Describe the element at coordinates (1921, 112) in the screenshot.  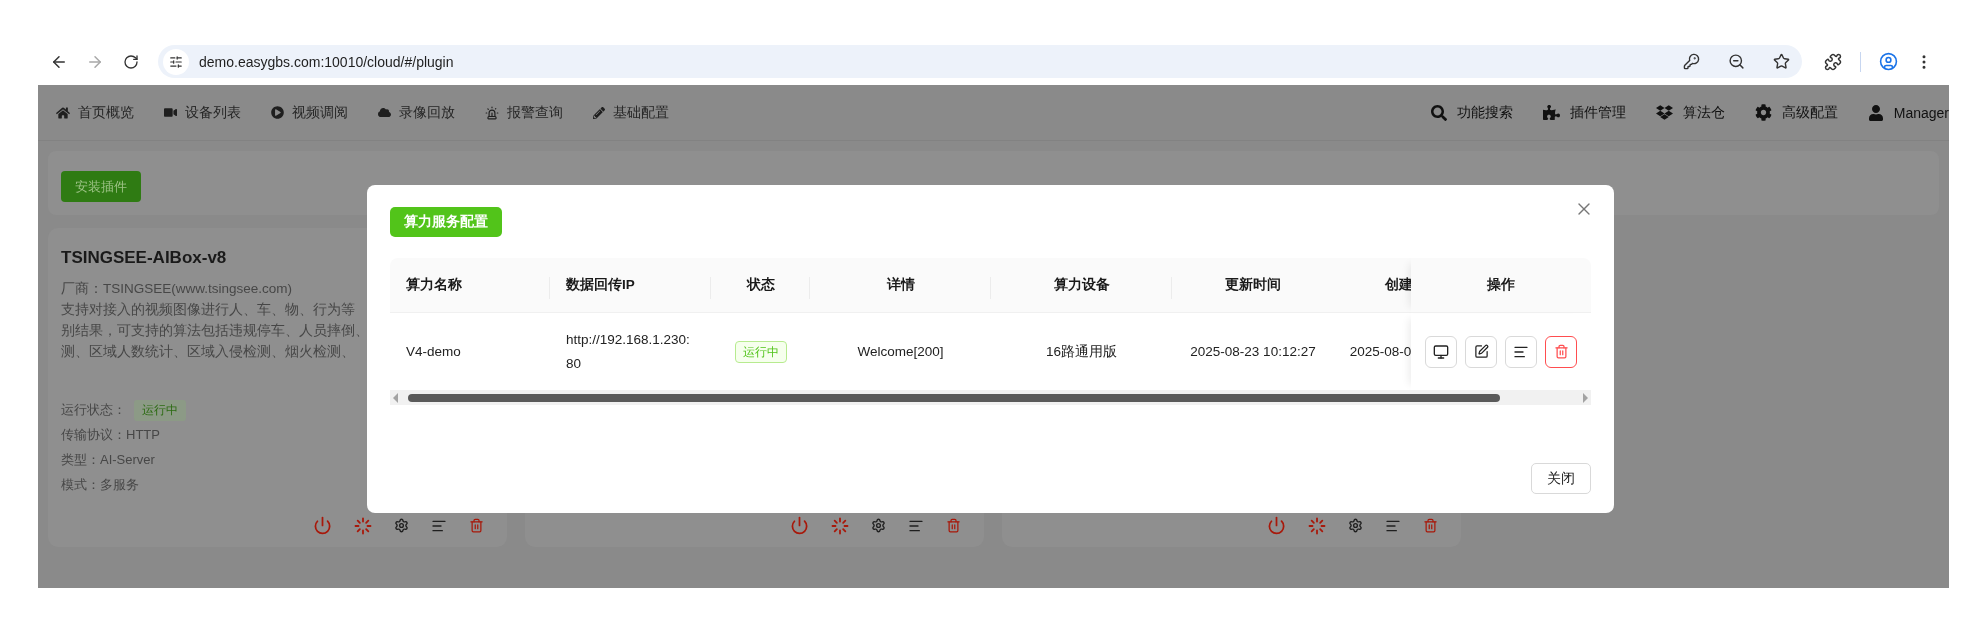
I see `nav-label: Manager` at that location.